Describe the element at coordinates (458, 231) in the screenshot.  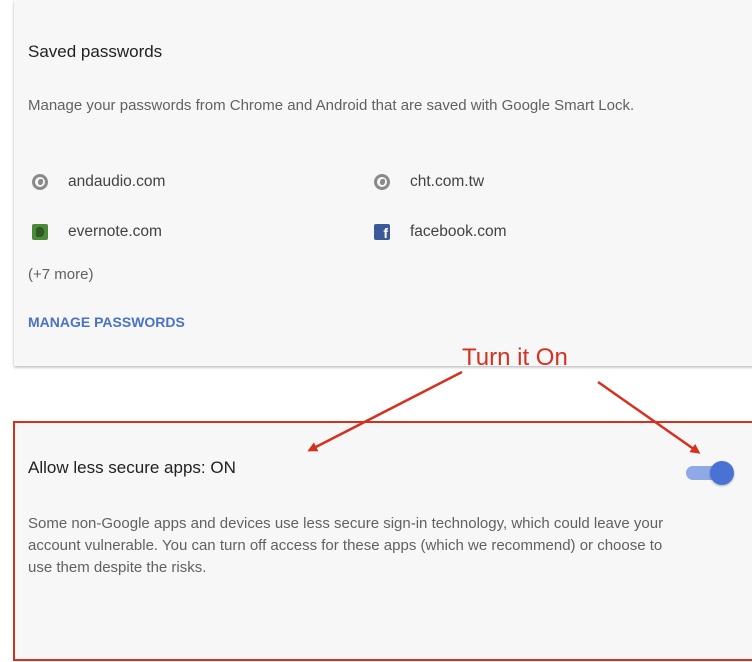
I see `site-label: facebook.com` at that location.